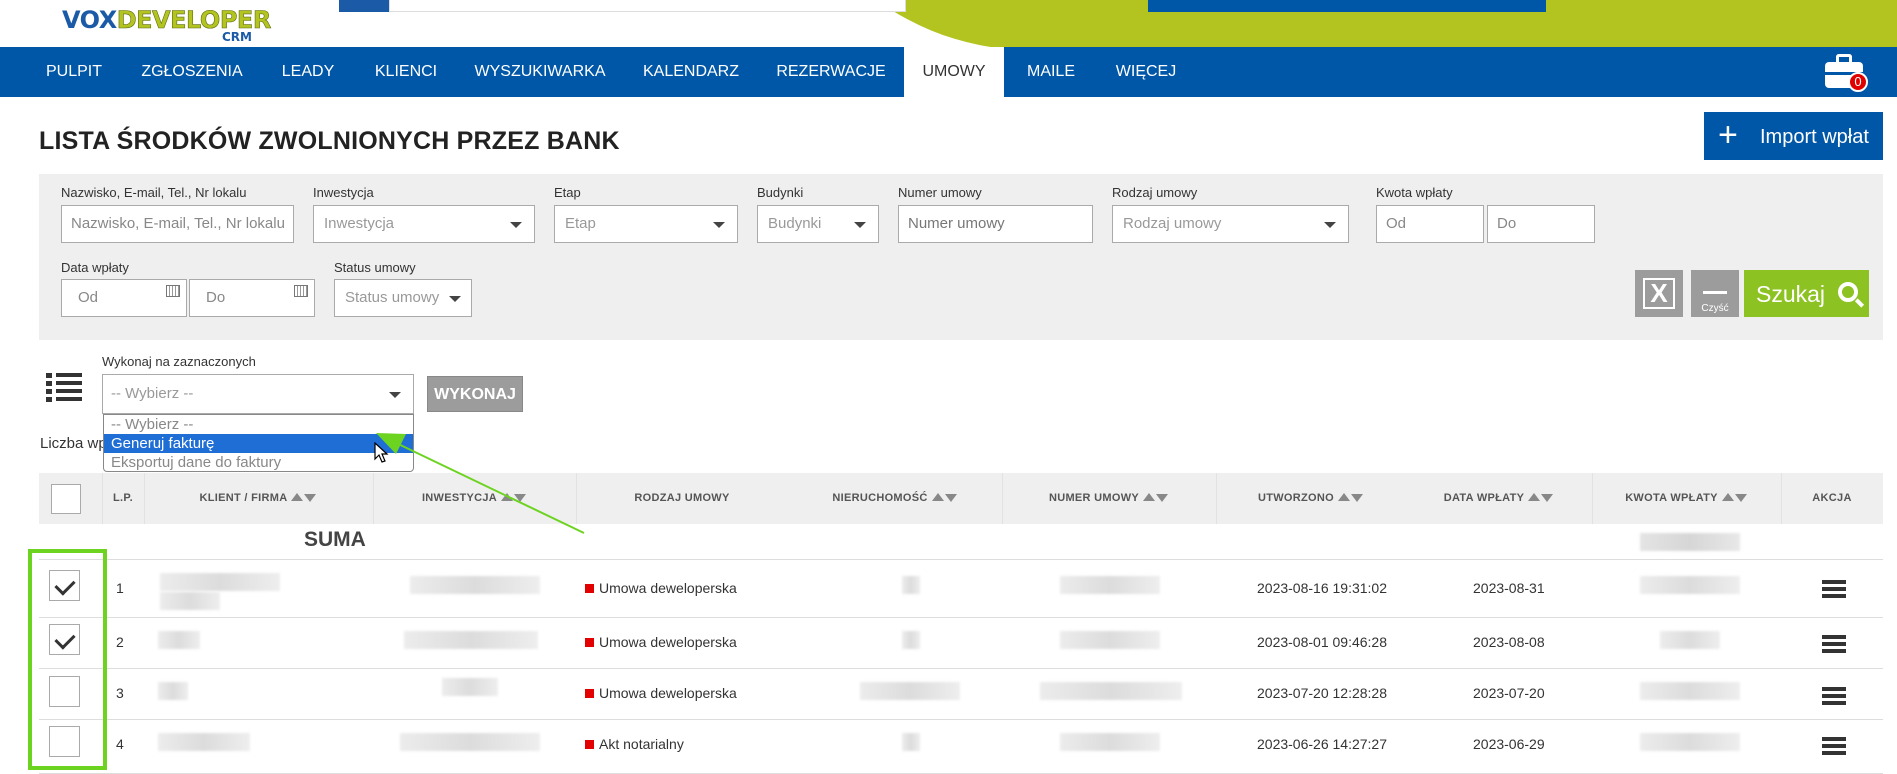  I want to click on nav-item-klienci: KLIENCI, so click(406, 72).